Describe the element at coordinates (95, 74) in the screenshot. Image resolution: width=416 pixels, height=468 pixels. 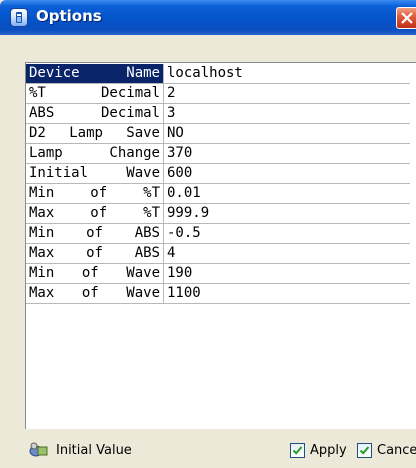
I see `property-key: Device Name` at that location.